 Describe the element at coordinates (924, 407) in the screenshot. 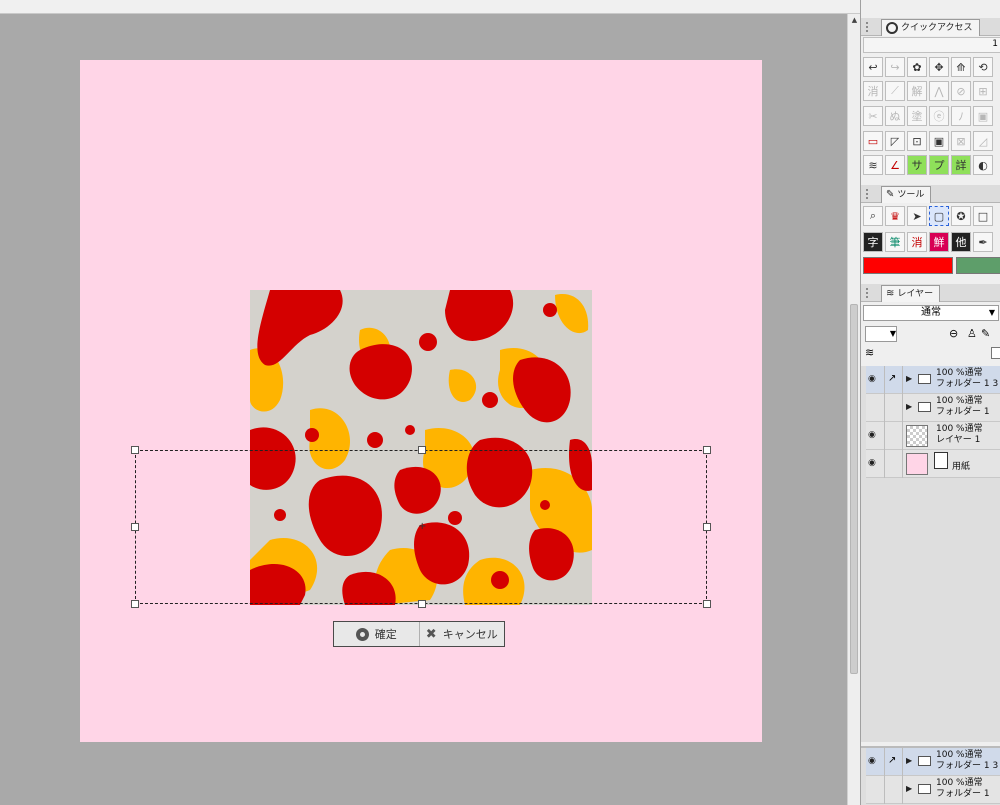

I see `folder-icon` at that location.